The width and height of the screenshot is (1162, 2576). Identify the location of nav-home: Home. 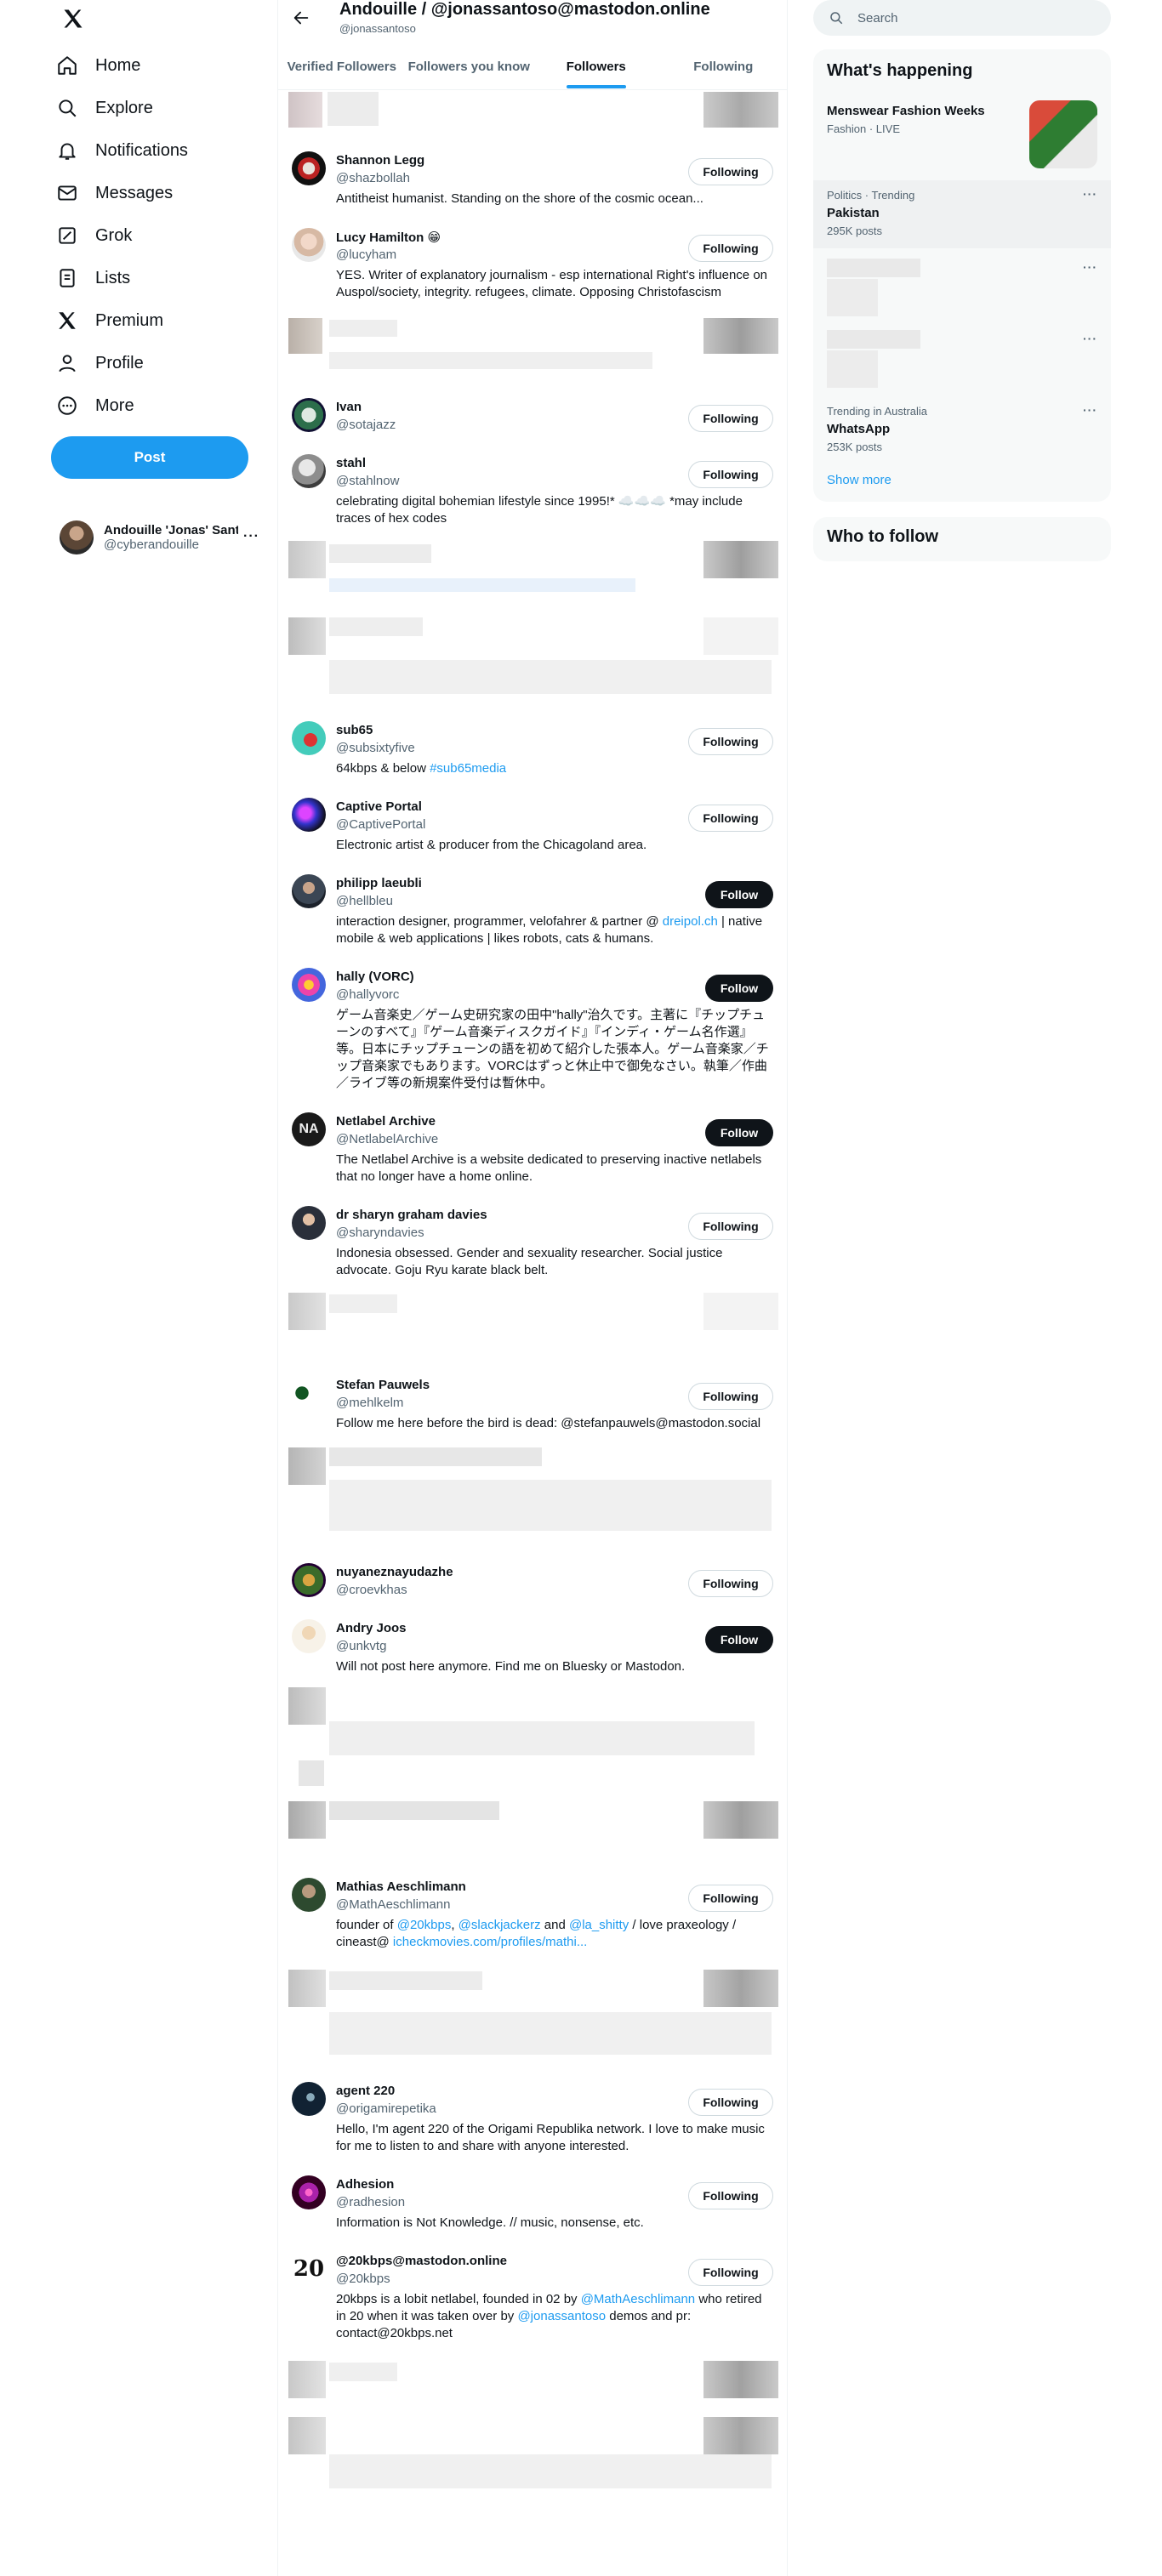
(98, 65).